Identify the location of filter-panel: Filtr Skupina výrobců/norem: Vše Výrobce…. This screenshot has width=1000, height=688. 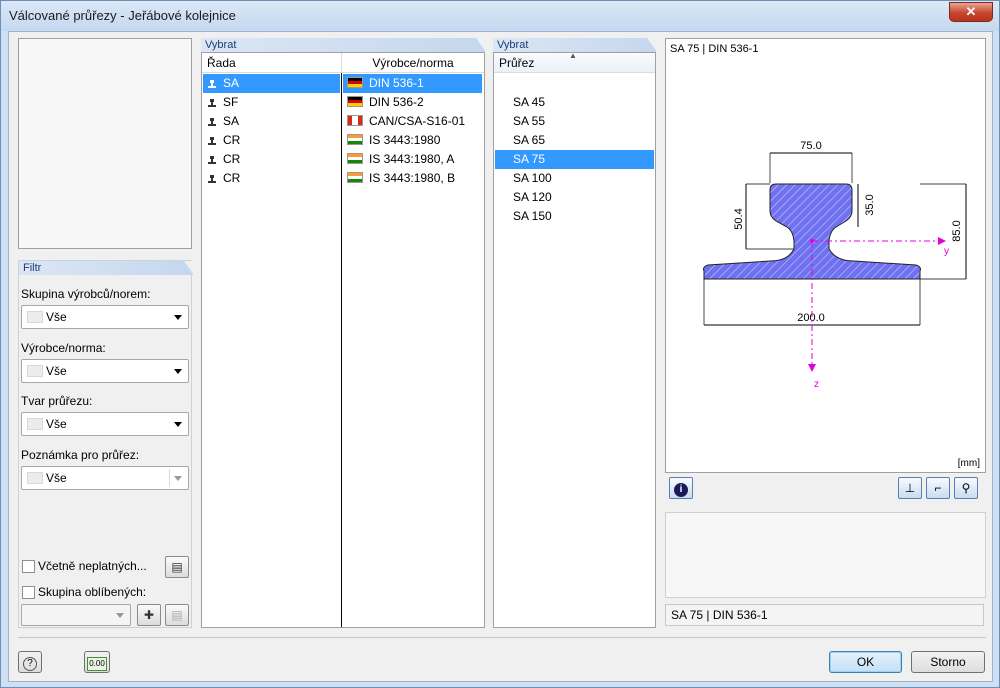
(106, 444).